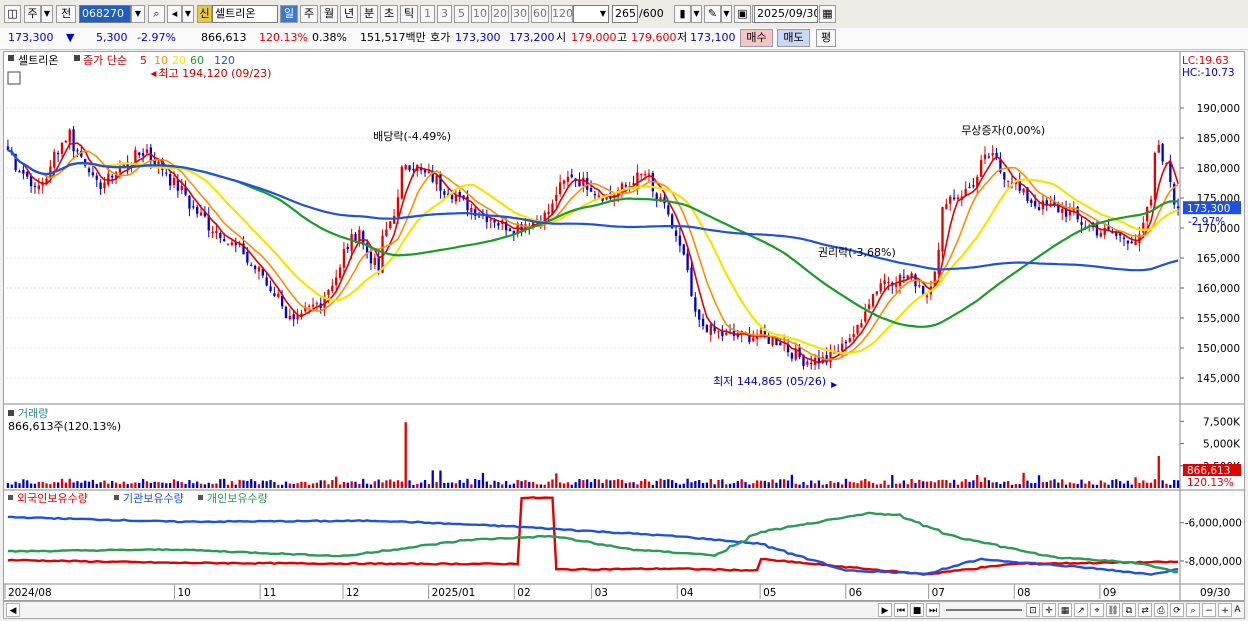 Image resolution: width=1248 pixels, height=621 pixels. What do you see at coordinates (1145, 610) in the screenshot?
I see `compare-icon: ⇄` at bounding box center [1145, 610].